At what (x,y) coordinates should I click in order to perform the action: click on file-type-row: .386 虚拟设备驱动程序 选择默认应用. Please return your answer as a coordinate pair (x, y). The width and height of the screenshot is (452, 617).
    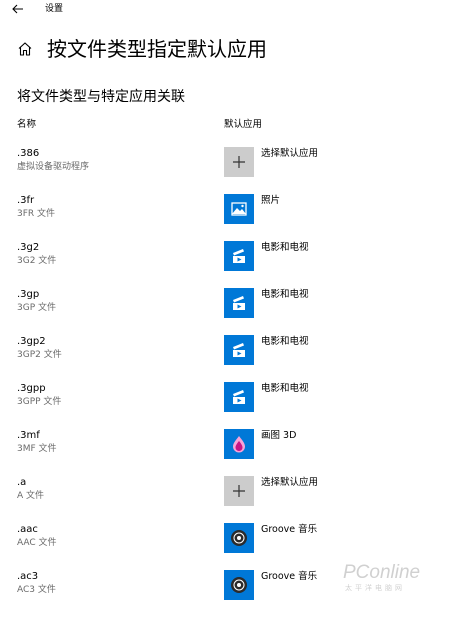
    Looking at the image, I should click on (226, 170).